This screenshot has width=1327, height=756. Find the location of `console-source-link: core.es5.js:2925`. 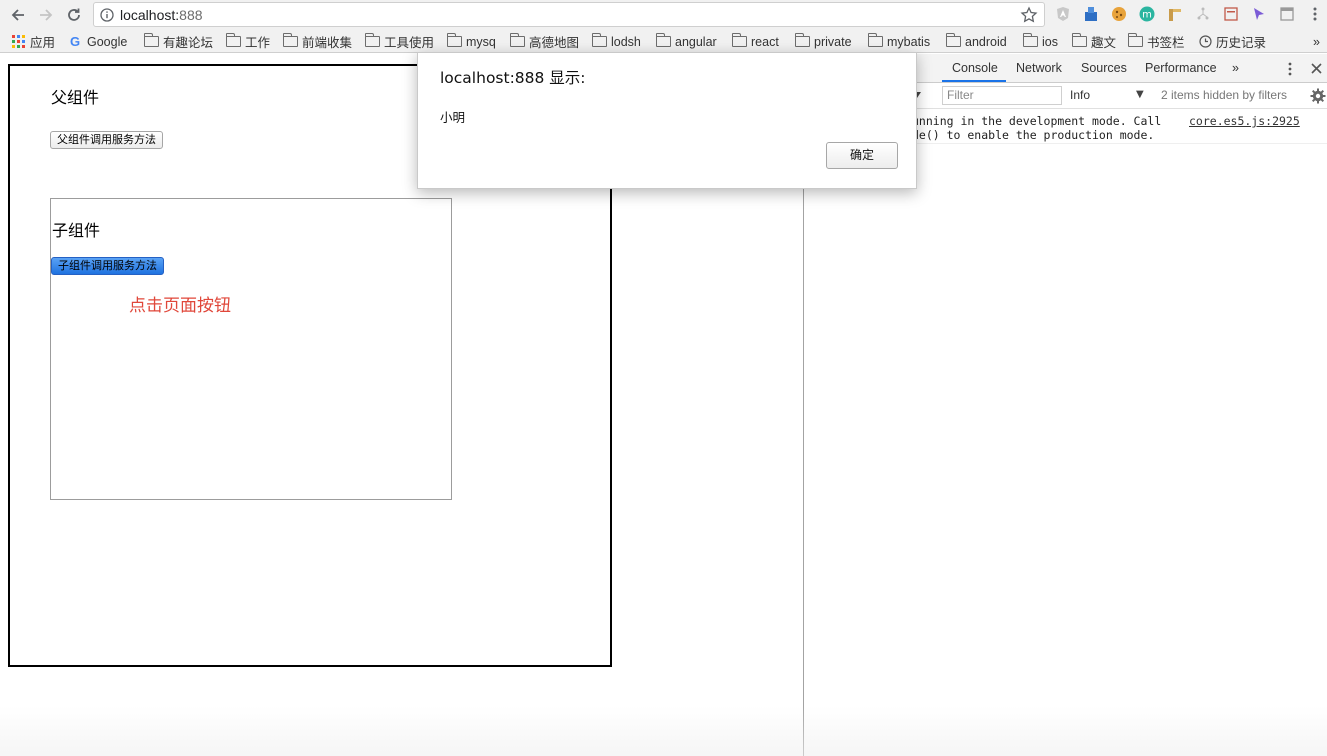

console-source-link: core.es5.js:2925 is located at coordinates (1244, 121).